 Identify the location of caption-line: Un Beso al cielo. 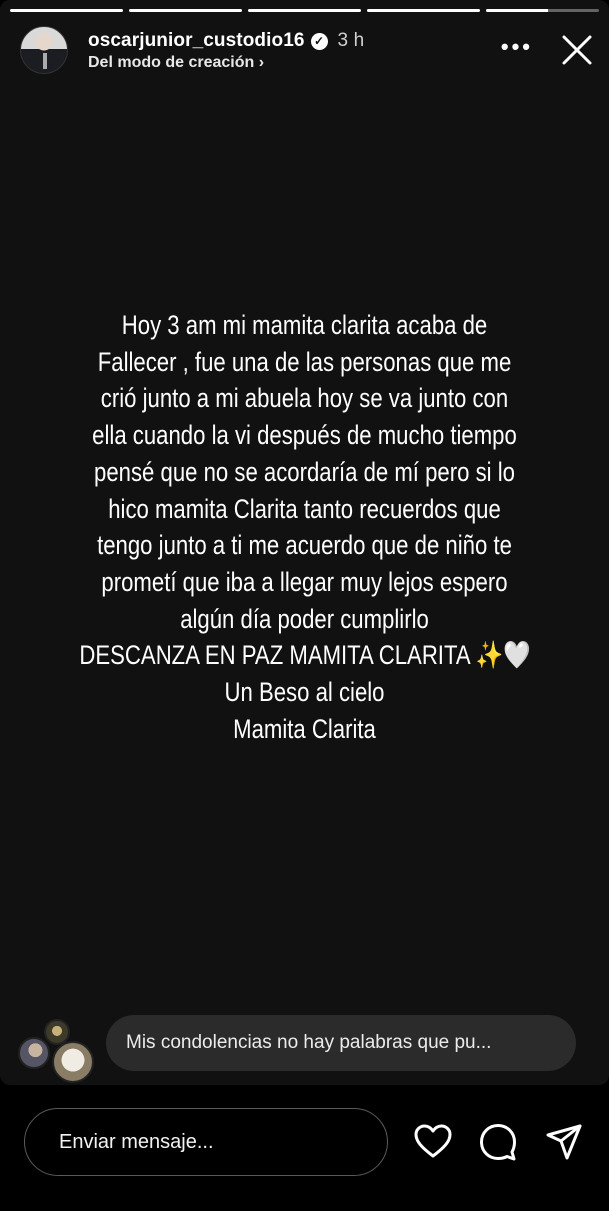
(304, 692).